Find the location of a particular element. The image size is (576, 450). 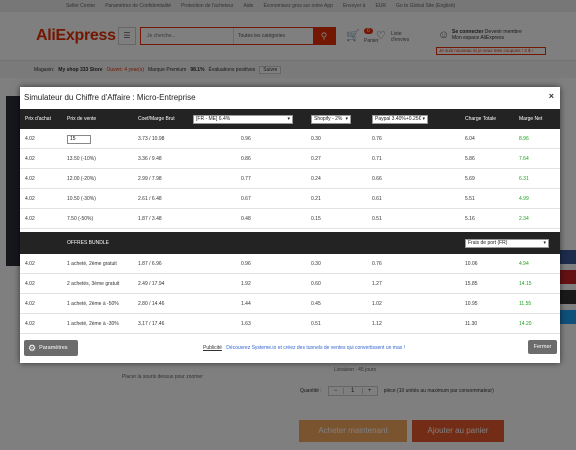

cell-vente: 7.50 (-50%) is located at coordinates (80, 219).